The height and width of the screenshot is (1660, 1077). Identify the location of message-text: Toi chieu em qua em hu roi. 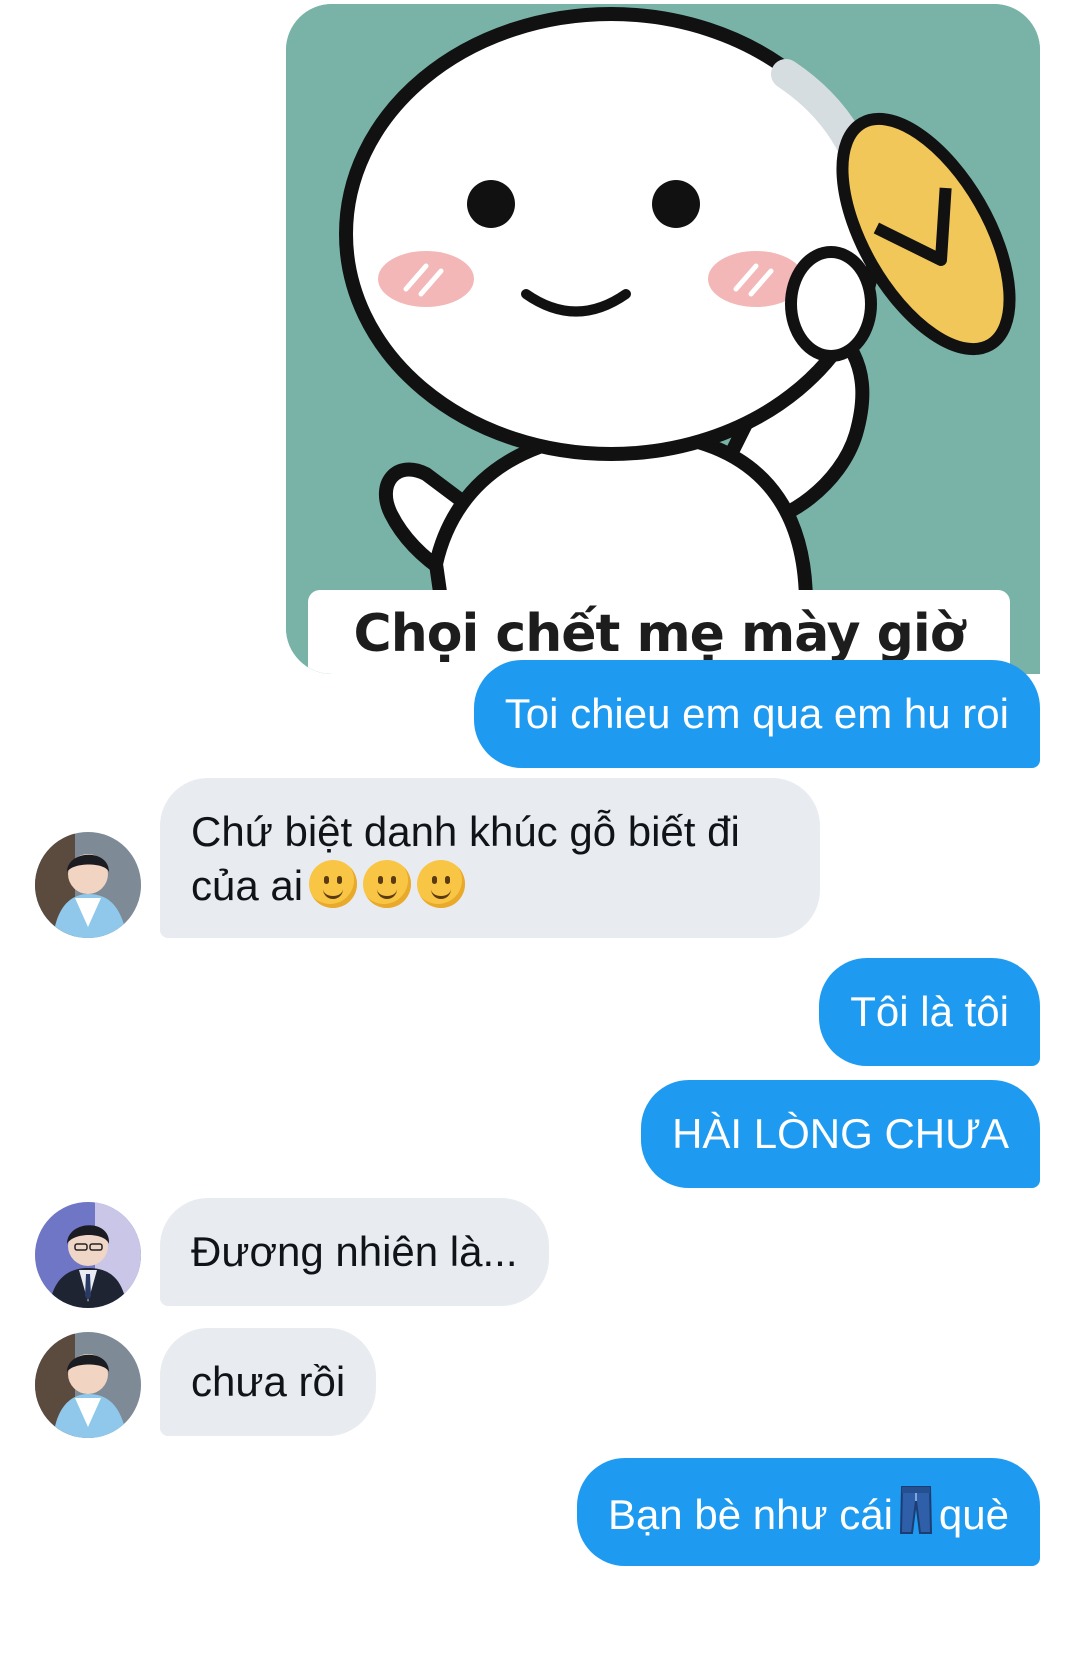
(756, 713).